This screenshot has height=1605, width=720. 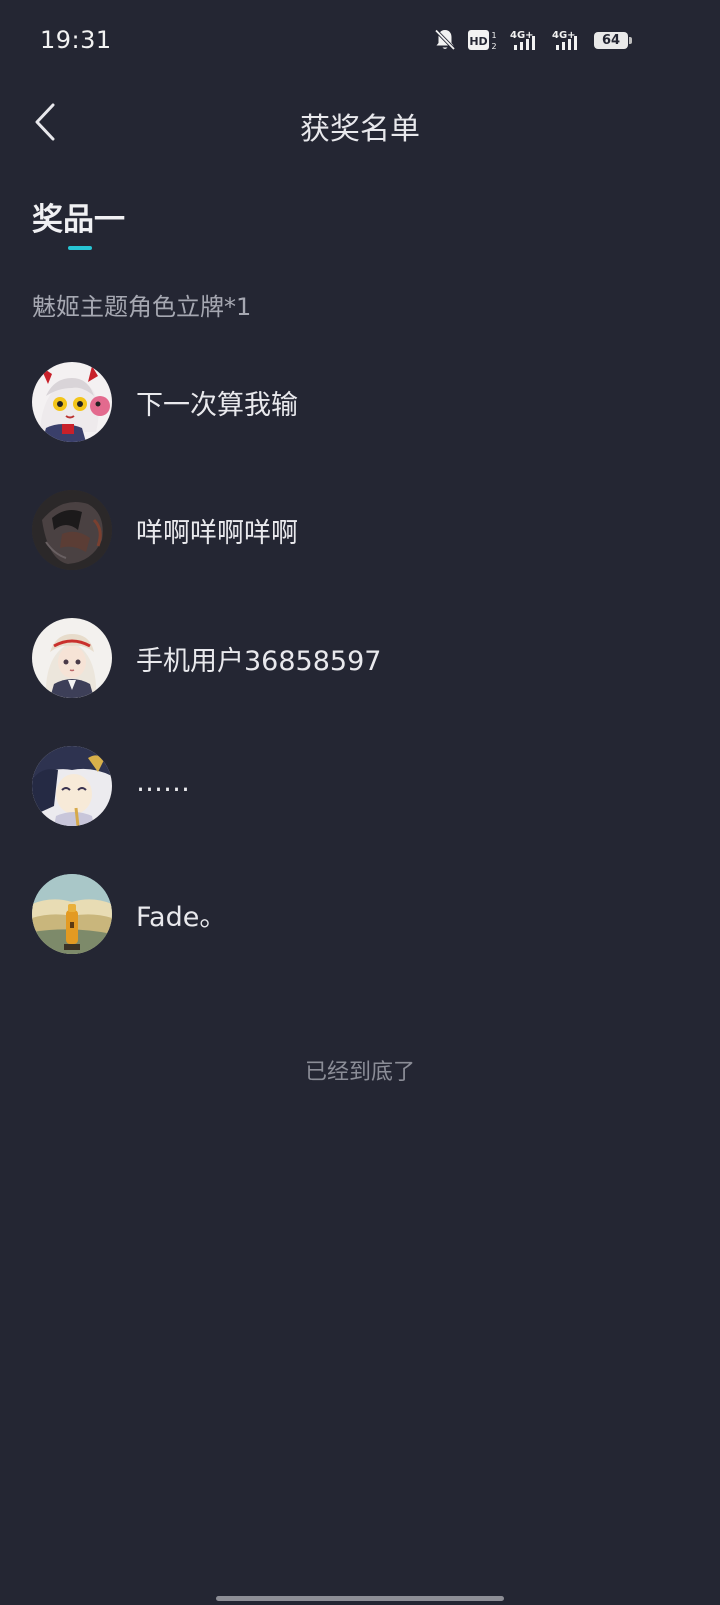 I want to click on tab-prize-one: 奖品一, so click(x=78, y=216).